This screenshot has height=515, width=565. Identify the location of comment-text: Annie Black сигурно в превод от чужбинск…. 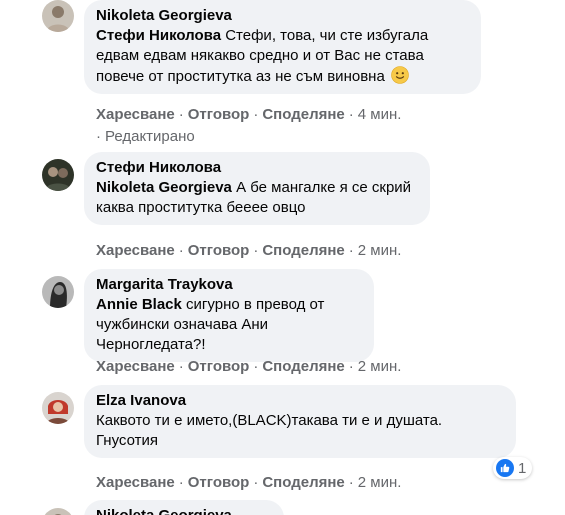
(229, 325).